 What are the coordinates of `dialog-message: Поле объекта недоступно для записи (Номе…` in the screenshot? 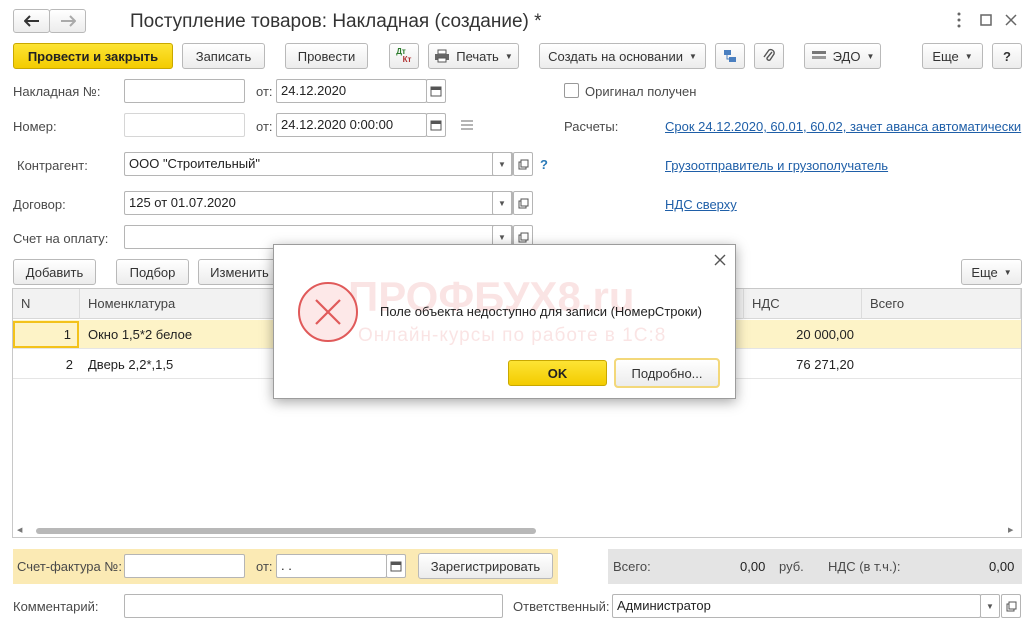 It's located at (541, 311).